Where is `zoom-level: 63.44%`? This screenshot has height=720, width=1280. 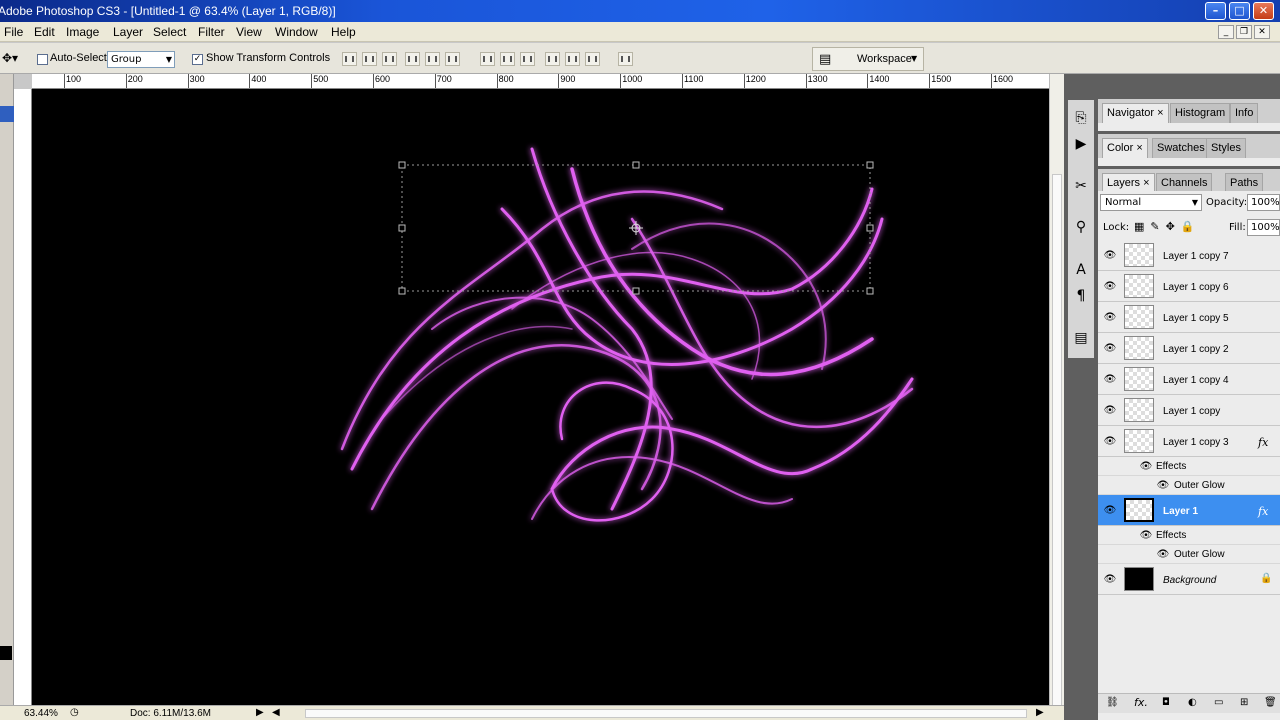
zoom-level: 63.44% is located at coordinates (41, 713).